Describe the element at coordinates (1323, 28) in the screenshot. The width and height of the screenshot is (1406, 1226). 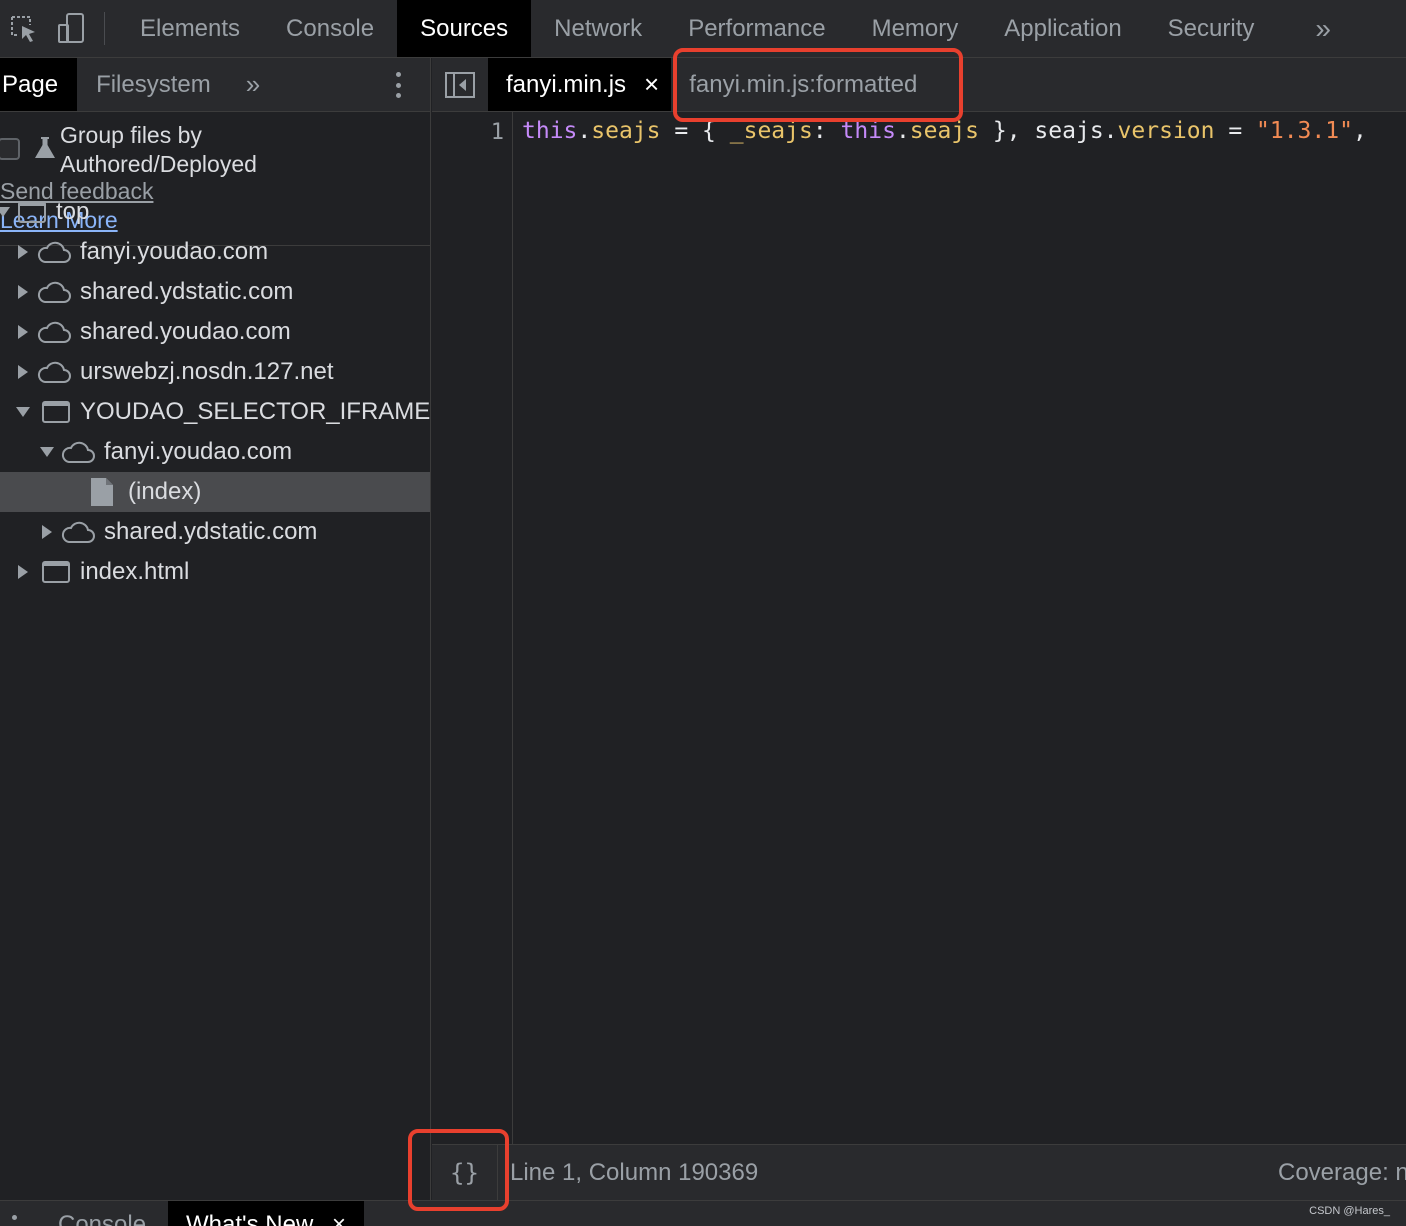
I see `more-tabs-chevron-icon: »` at that location.